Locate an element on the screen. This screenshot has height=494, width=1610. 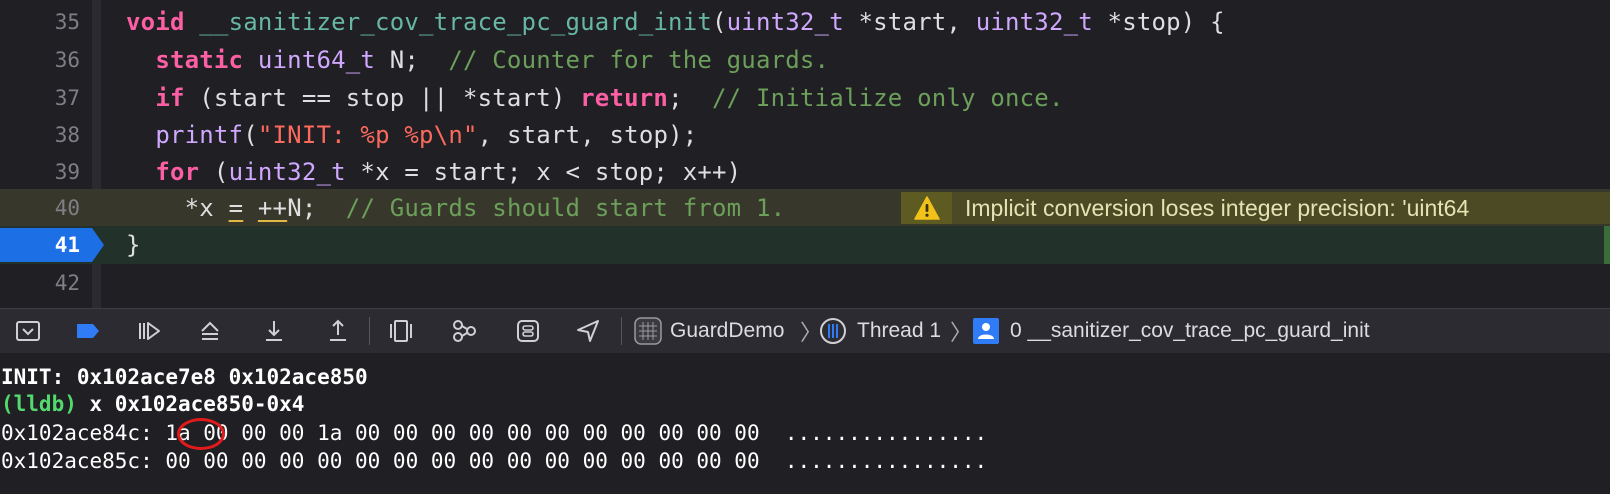
memory-graph-icon is located at coordinates (464, 331).